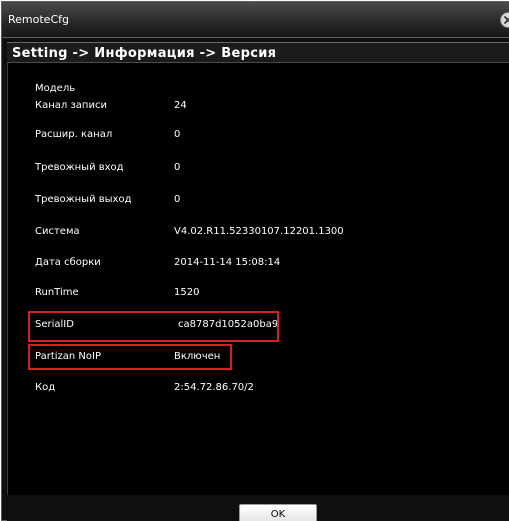 The height and width of the screenshot is (521, 509). I want to click on model-label: Модель, so click(55, 88).